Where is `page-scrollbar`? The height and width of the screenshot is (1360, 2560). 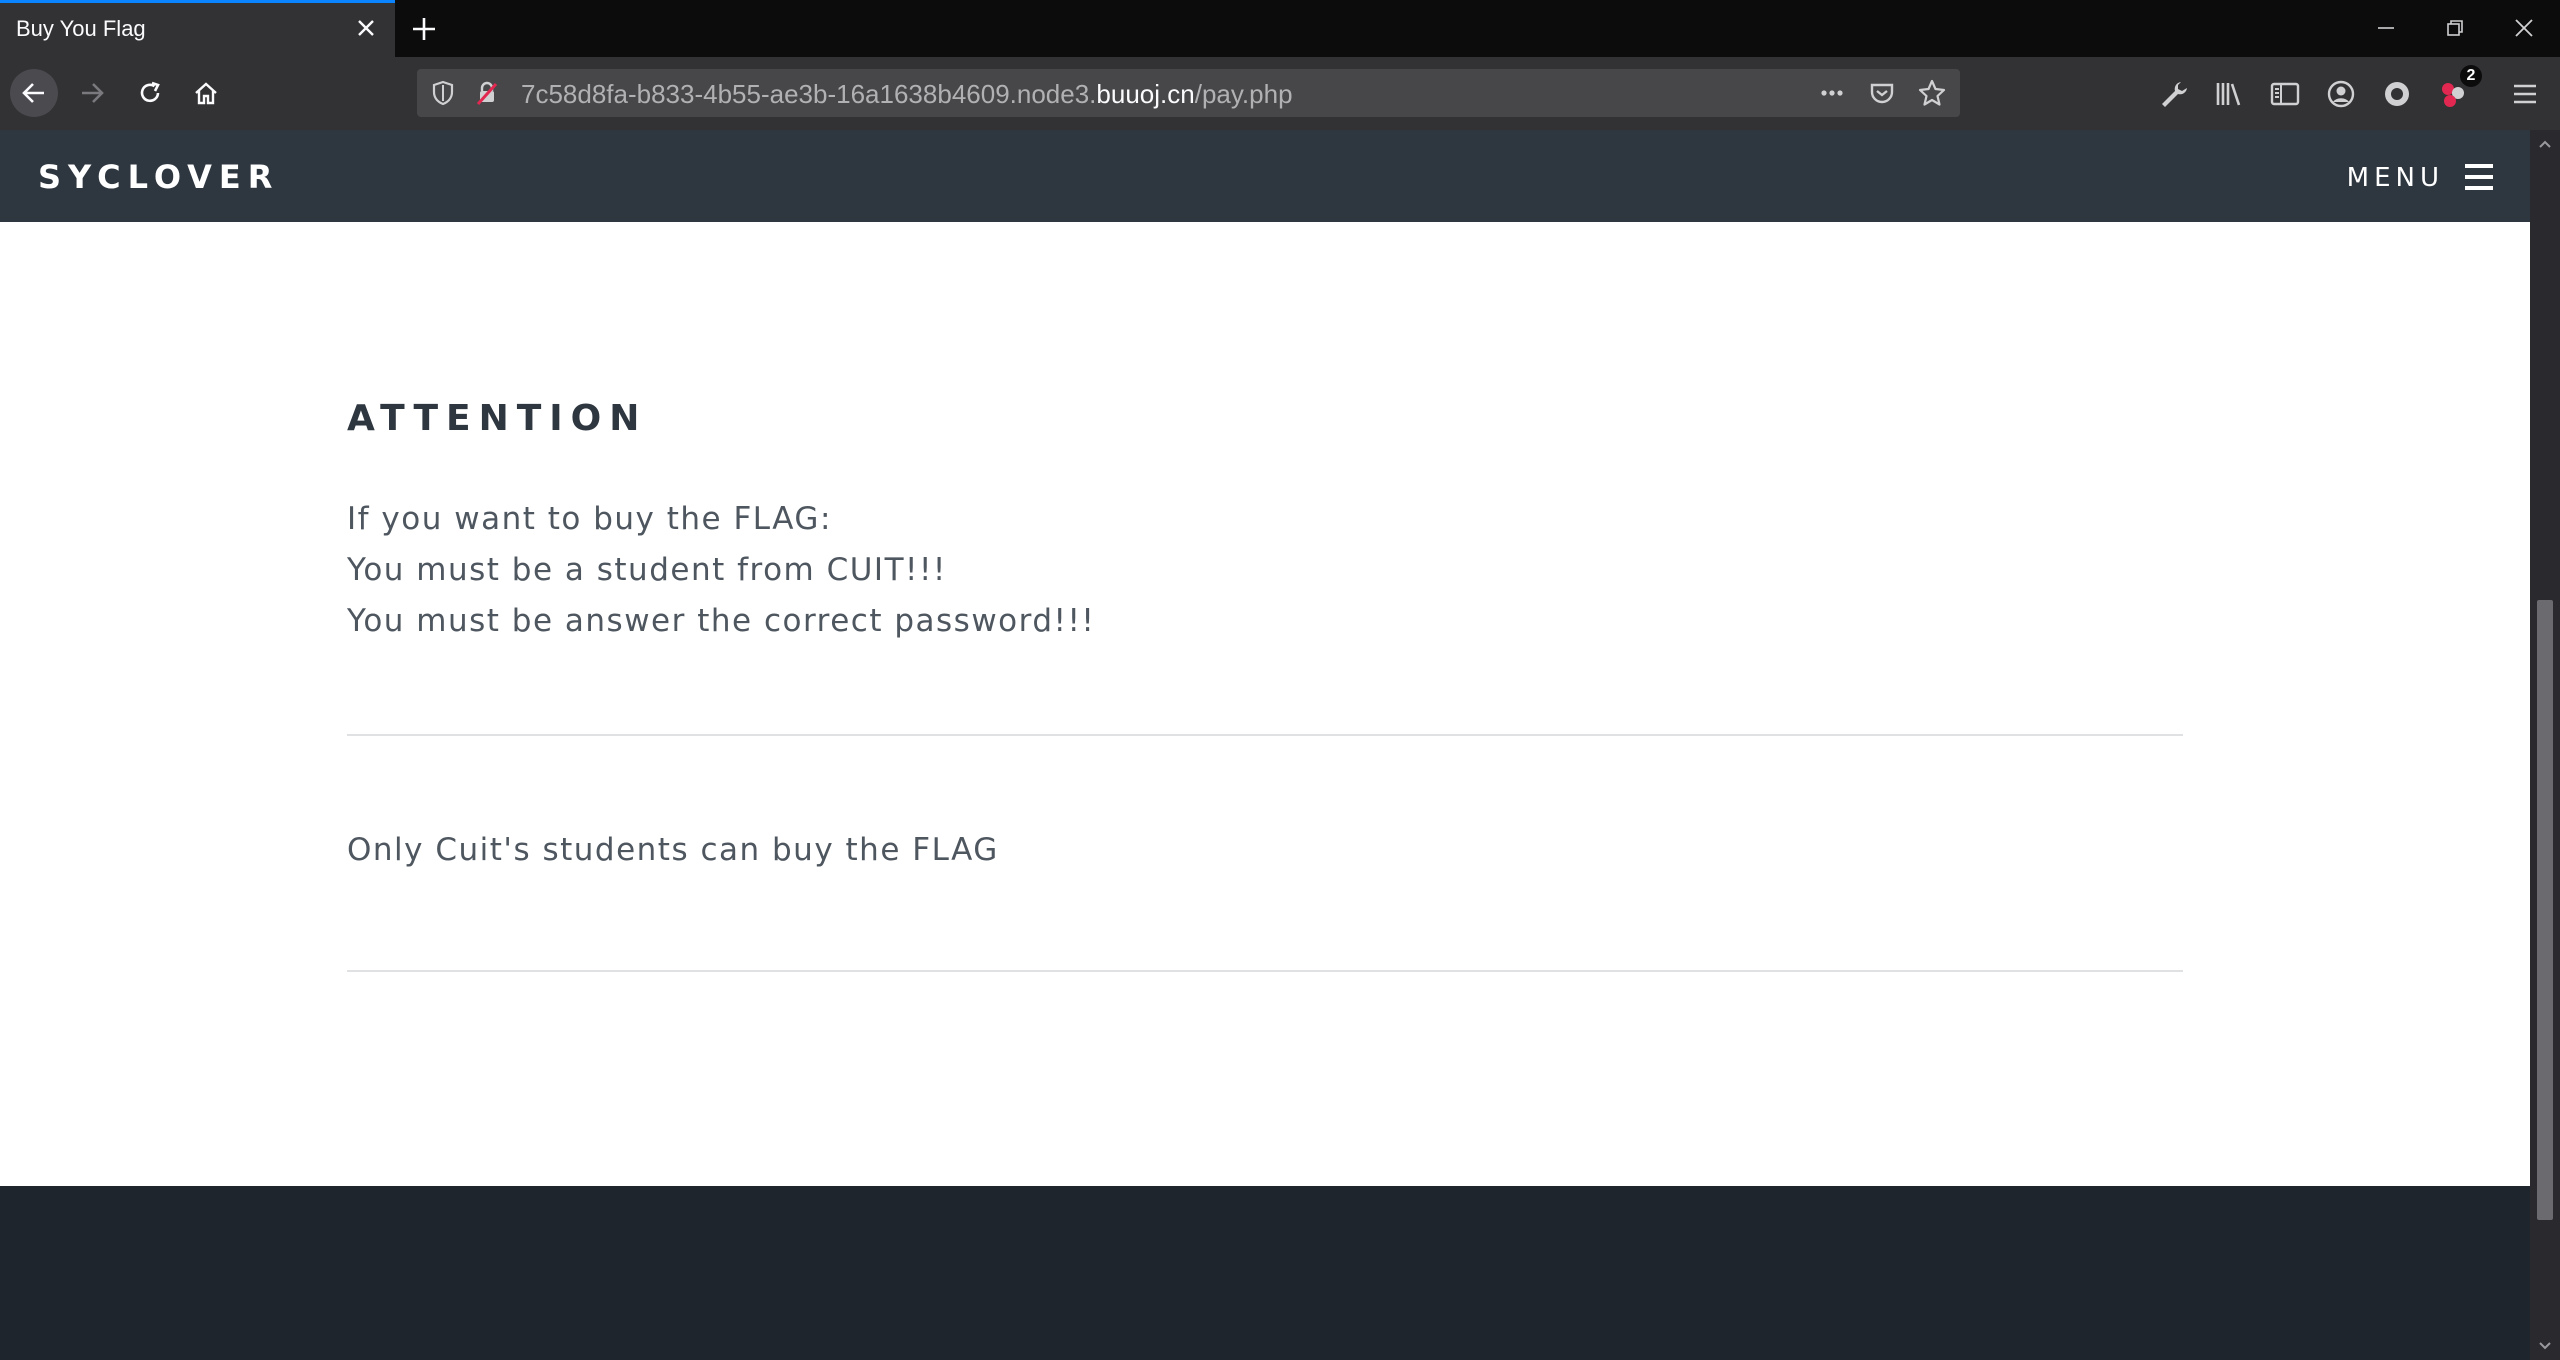 page-scrollbar is located at coordinates (2545, 745).